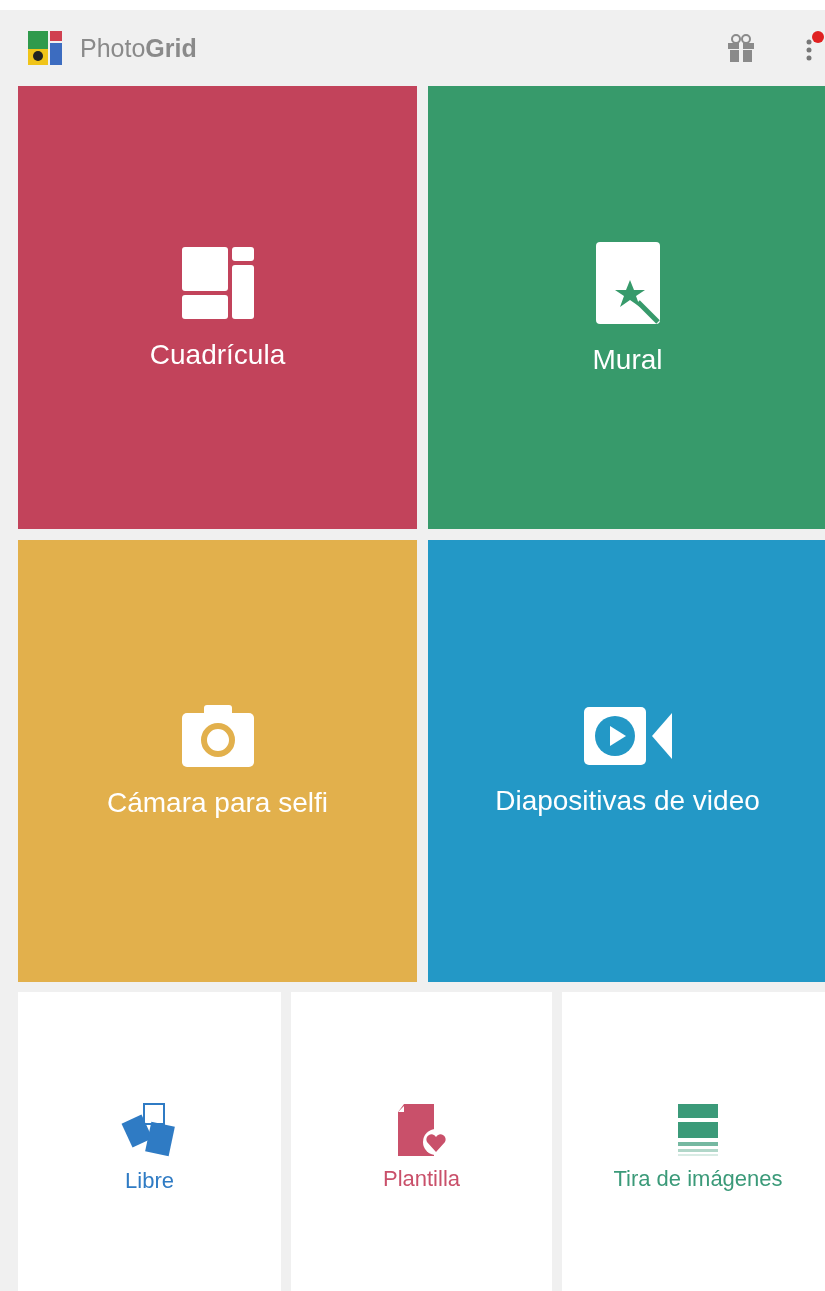  I want to click on tile-label: Diapositivas de video, so click(627, 801).